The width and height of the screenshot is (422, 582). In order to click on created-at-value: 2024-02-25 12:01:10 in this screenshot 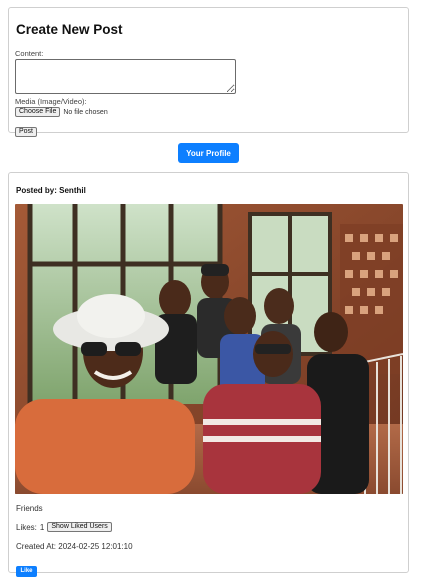, I will do `click(95, 546)`.